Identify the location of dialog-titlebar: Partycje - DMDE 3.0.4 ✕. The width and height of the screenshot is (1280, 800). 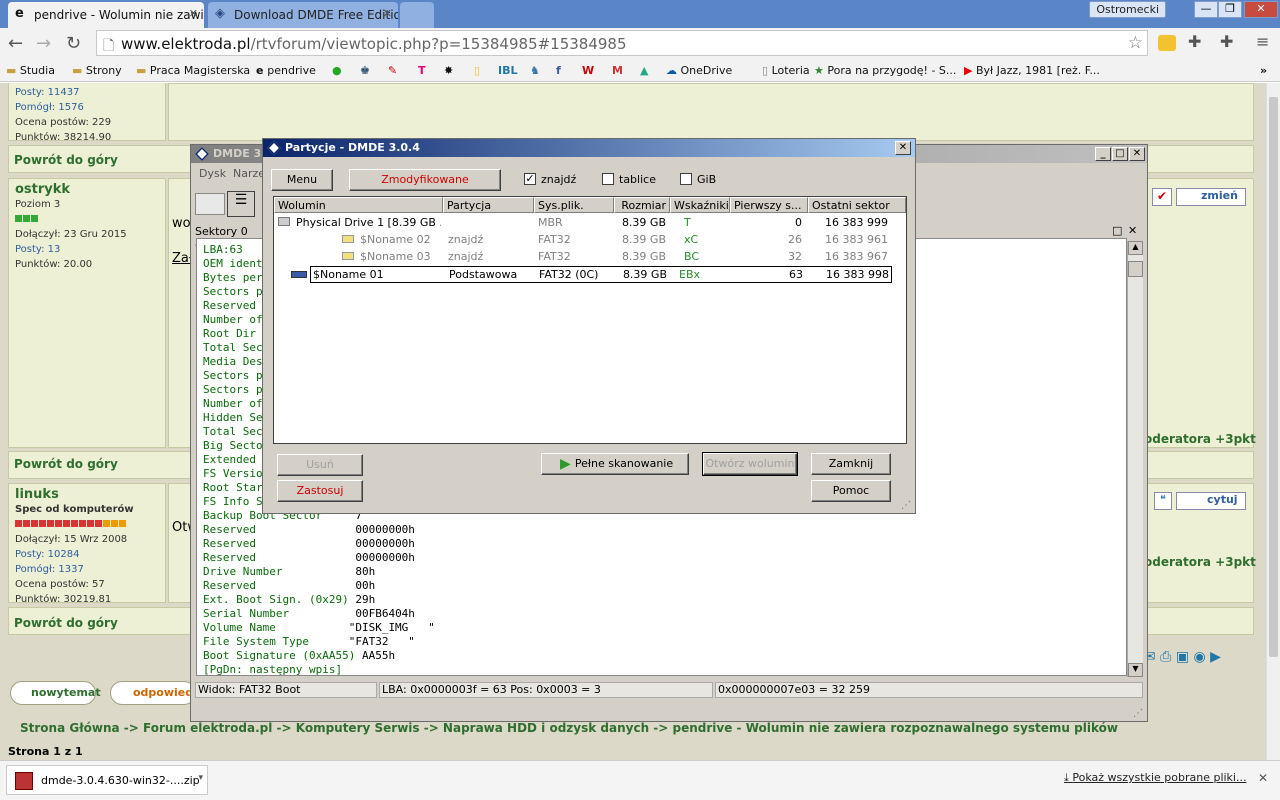
(589, 148).